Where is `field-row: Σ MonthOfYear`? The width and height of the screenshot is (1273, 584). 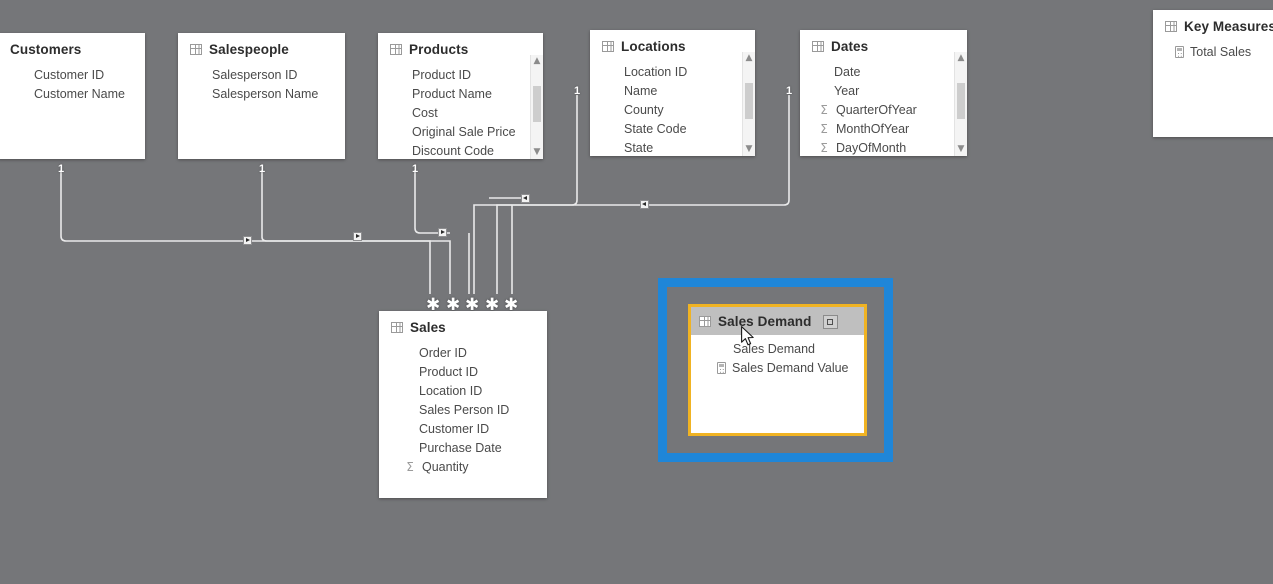
field-row: Σ MonthOfYear is located at coordinates (883, 128).